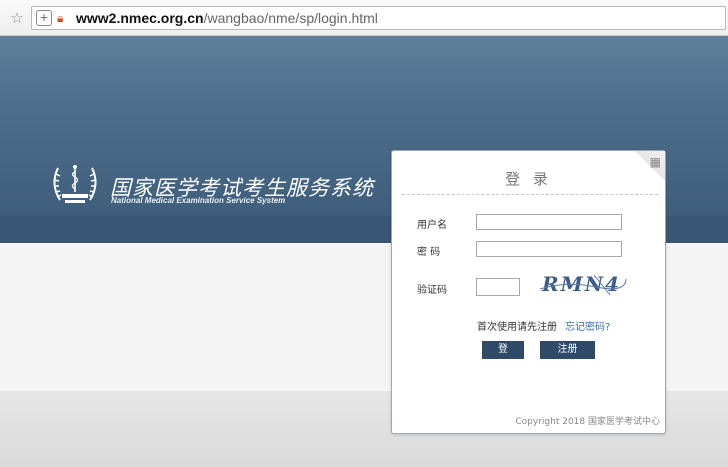 Image resolution: width=728 pixels, height=467 pixels. I want to click on login-divider, so click(530, 194).